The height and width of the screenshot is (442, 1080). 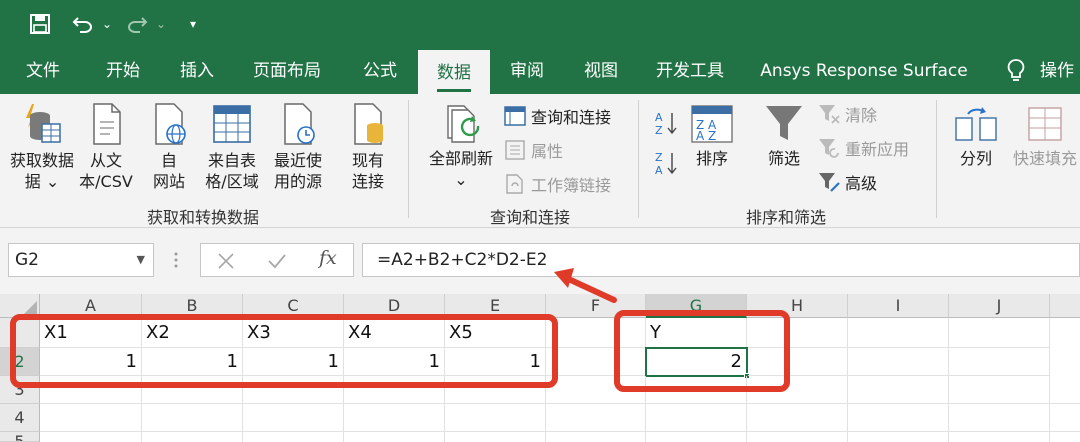 I want to click on workbook-links-button: 工作簿链接, so click(x=557, y=184).